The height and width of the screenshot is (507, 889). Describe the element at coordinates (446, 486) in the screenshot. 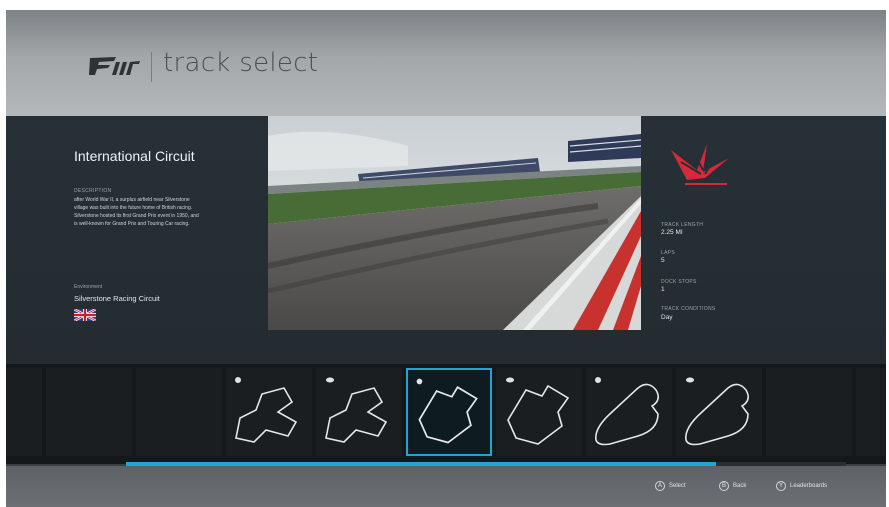

I see `footer-bar: A Select B Back Y Leaderboards` at that location.